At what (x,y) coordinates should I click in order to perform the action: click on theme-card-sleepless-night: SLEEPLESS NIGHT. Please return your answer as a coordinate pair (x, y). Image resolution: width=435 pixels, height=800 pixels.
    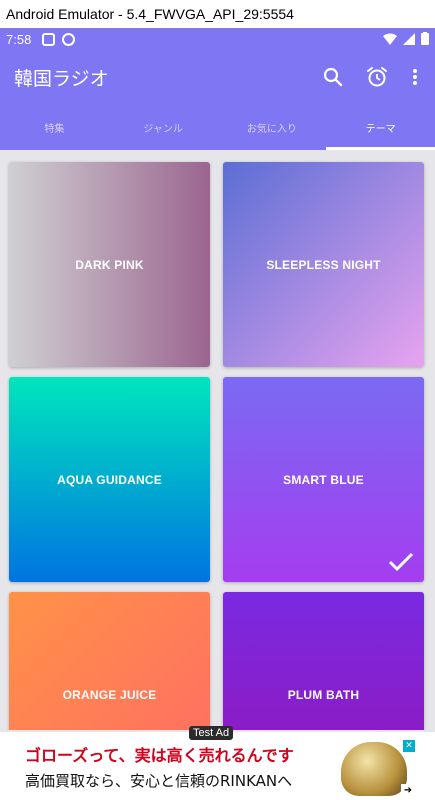
    Looking at the image, I should click on (323, 264).